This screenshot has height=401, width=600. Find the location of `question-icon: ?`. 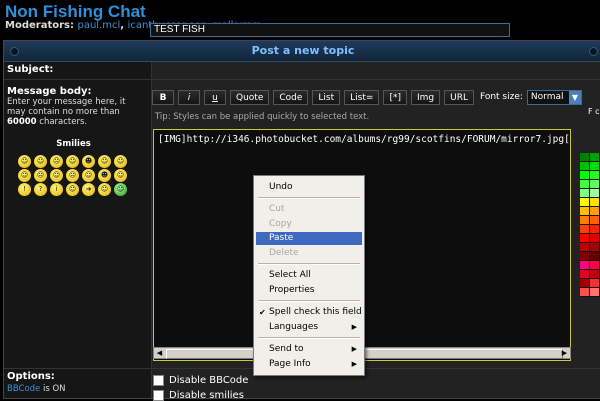

question-icon: ? is located at coordinates (40, 189).